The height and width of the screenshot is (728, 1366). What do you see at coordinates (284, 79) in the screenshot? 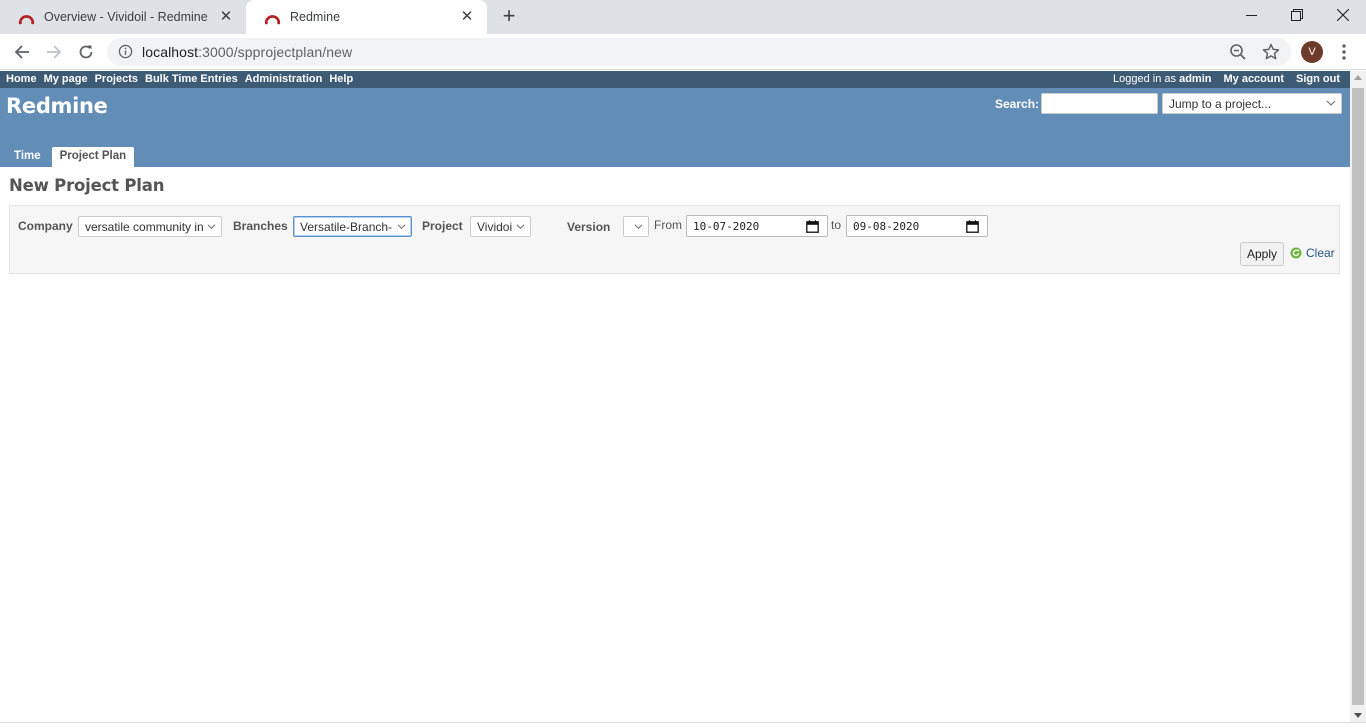
I see `top-menu-administration: Administration` at bounding box center [284, 79].